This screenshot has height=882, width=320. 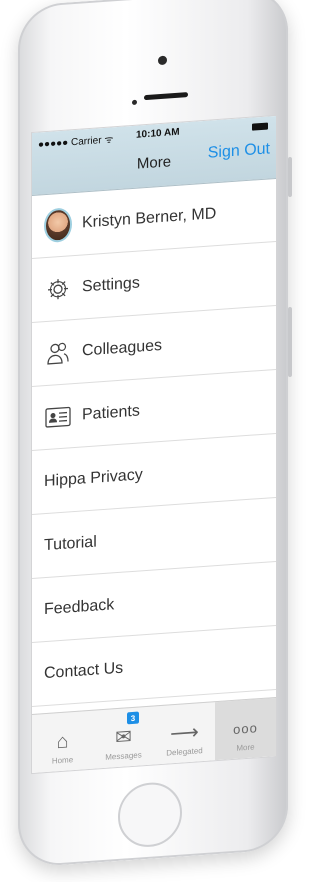 I want to click on unread-badge: 3, so click(x=133, y=718).